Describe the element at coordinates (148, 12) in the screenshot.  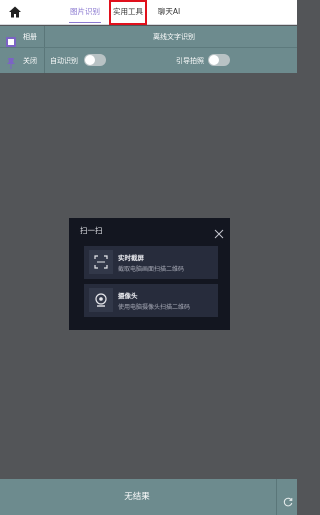
I see `top-tab-bar: 图片识别 实用工具 聊天AI` at that location.